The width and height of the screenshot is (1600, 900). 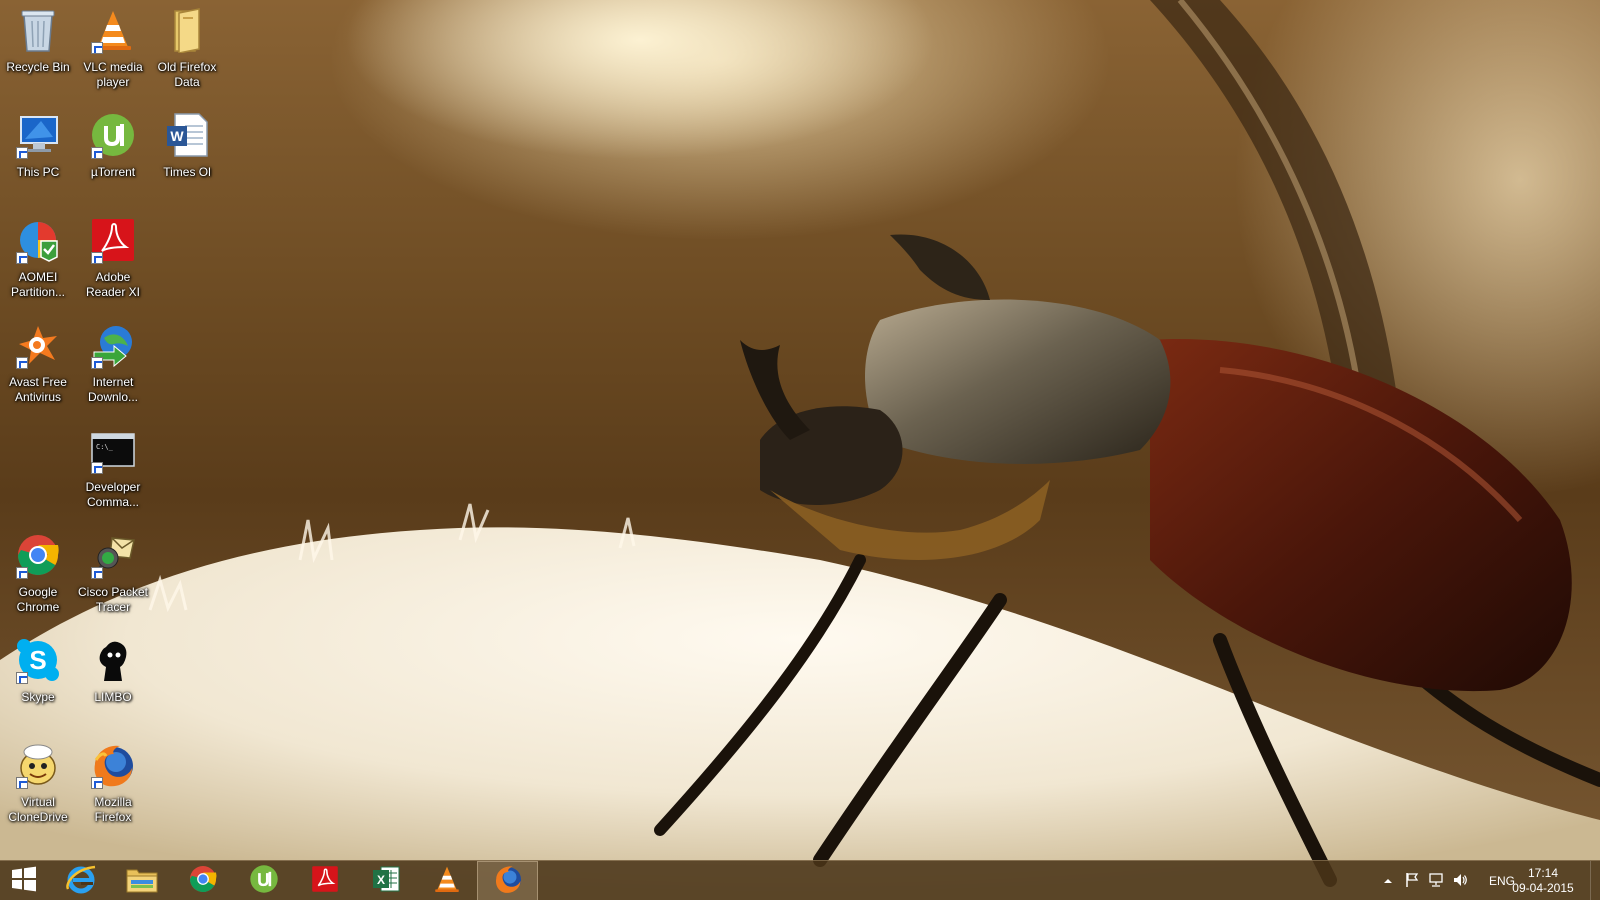 I want to click on desktop-icon-label: Virtual CloneDrive, so click(x=38, y=809).